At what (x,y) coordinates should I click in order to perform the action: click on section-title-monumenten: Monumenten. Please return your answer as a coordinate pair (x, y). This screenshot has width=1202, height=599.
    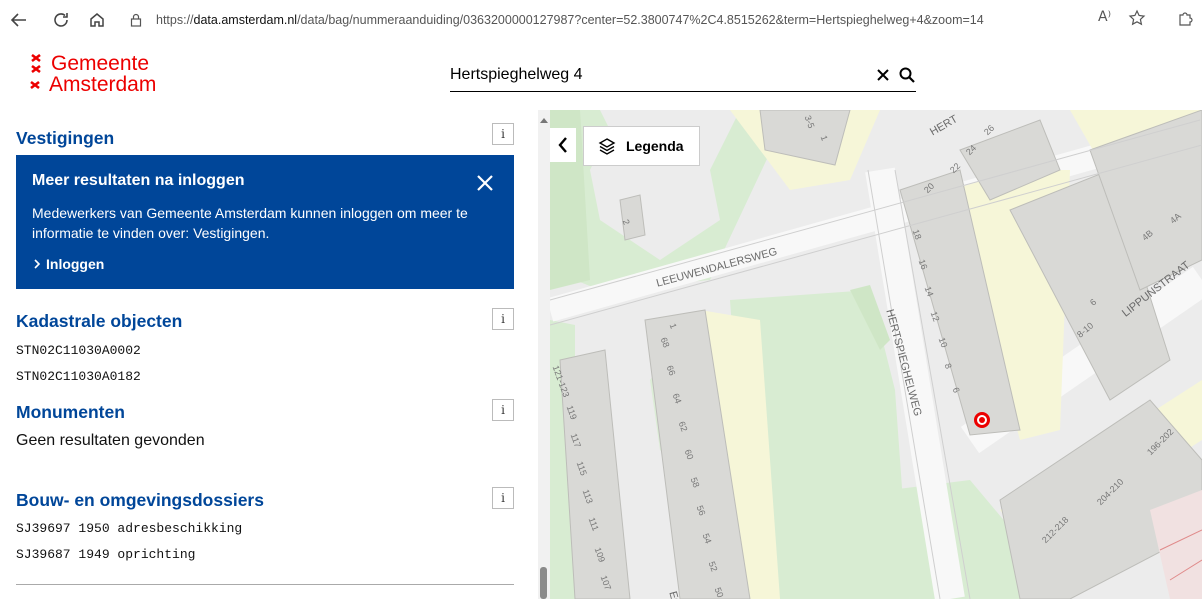
    Looking at the image, I should click on (70, 412).